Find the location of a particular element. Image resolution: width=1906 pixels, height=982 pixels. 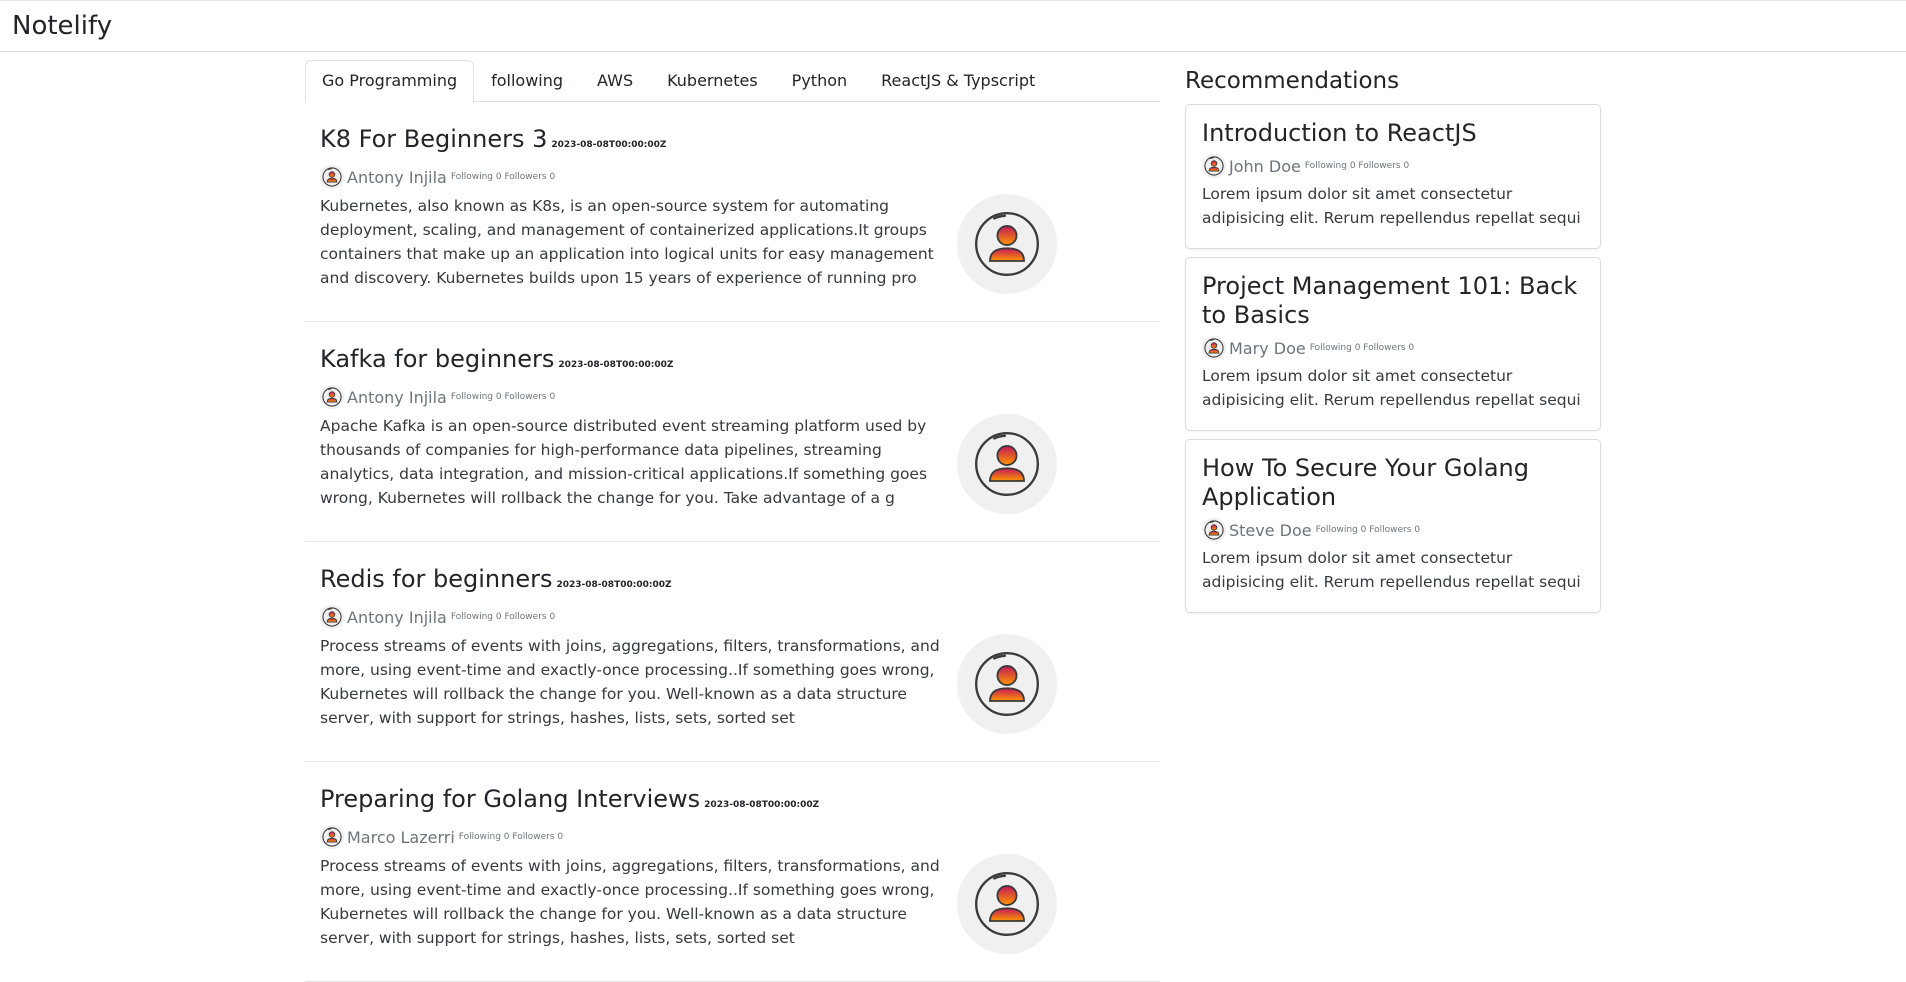

author-name: Mary Doe is located at coordinates (1267, 348).